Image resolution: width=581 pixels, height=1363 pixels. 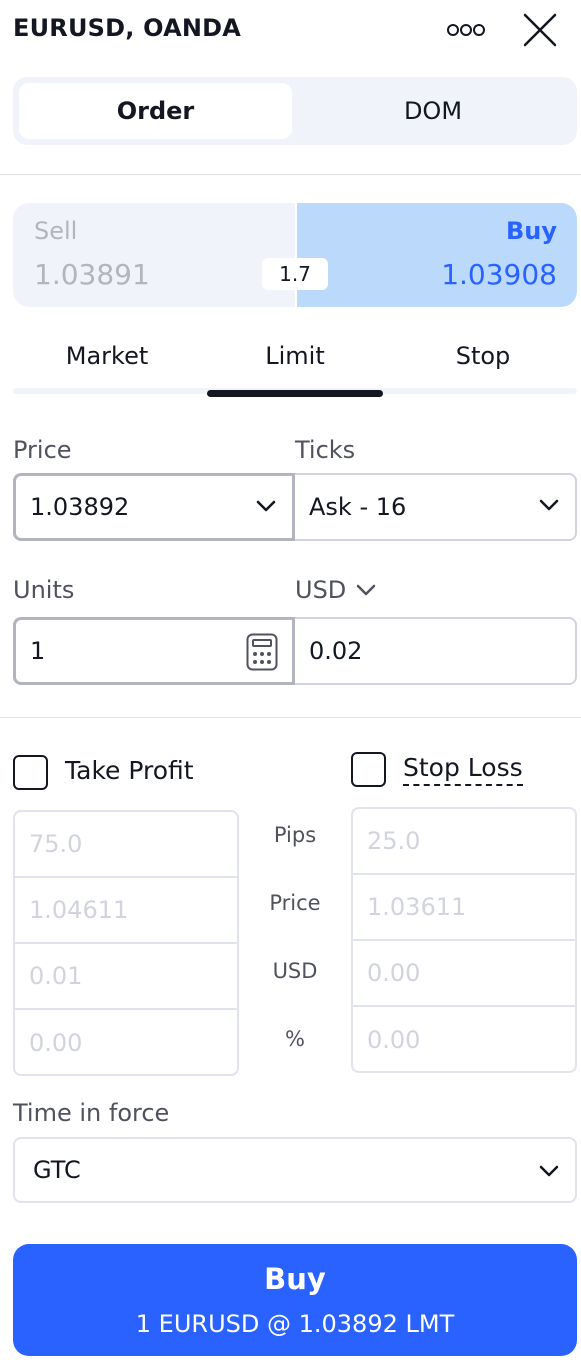 I want to click on stop-loss-fields: 25.0 1.03611 0.00 0.00, so click(x=464, y=940).